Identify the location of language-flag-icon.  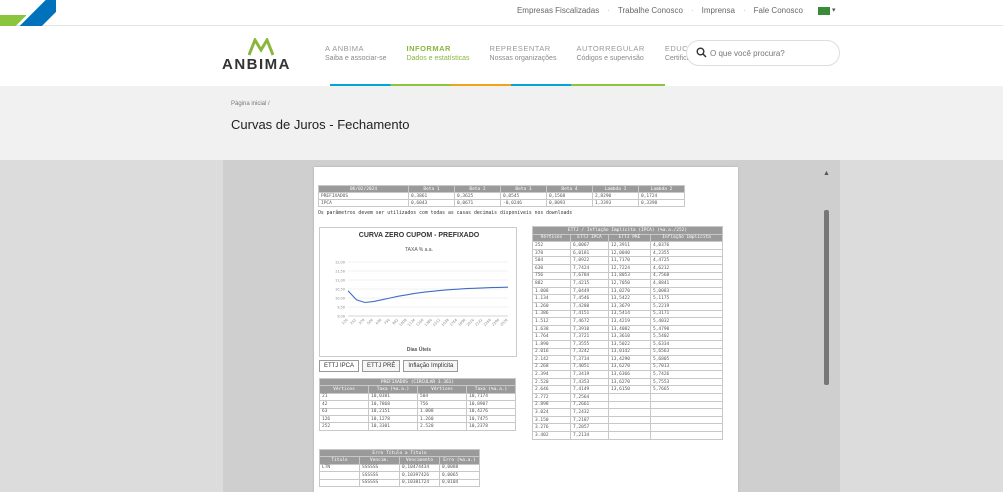
(824, 11).